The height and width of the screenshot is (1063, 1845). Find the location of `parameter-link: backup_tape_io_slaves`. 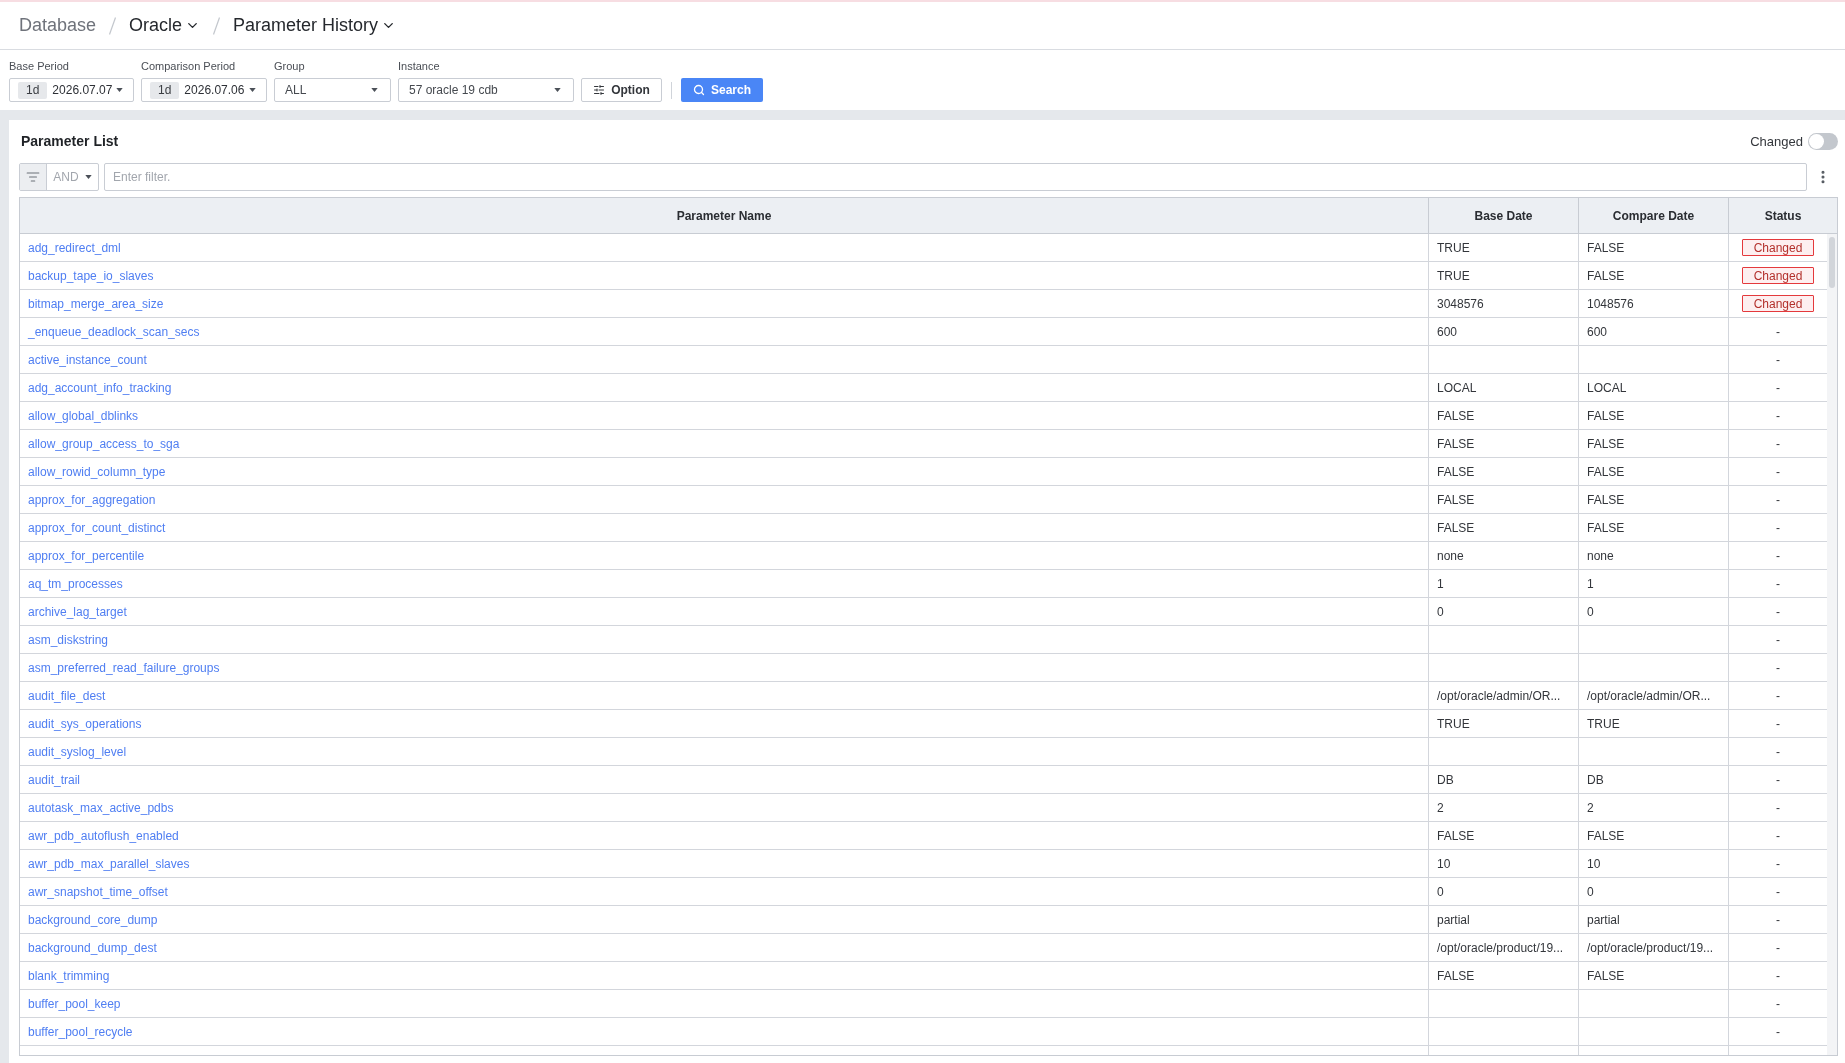

parameter-link: backup_tape_io_slaves is located at coordinates (91, 275).